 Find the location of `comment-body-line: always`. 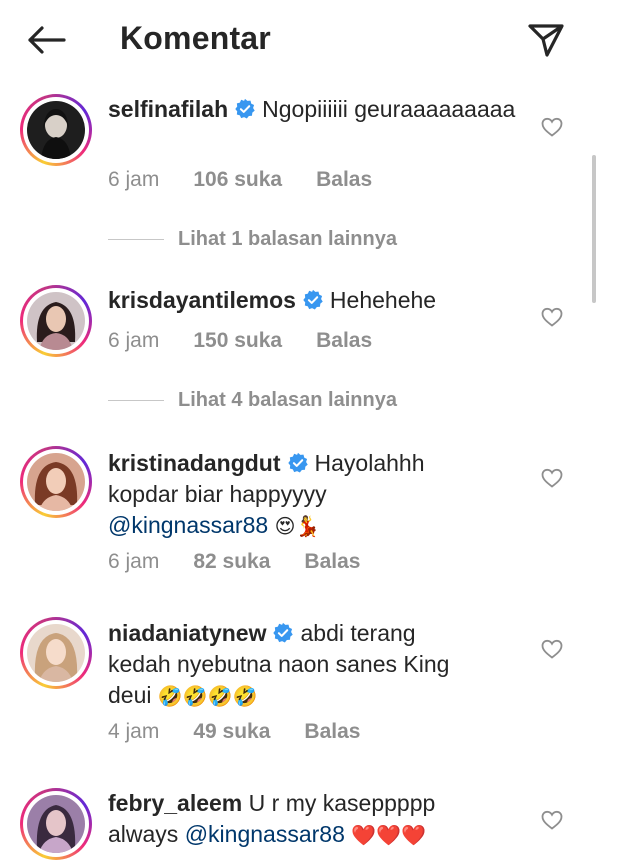

comment-body-line: always is located at coordinates (143, 834).